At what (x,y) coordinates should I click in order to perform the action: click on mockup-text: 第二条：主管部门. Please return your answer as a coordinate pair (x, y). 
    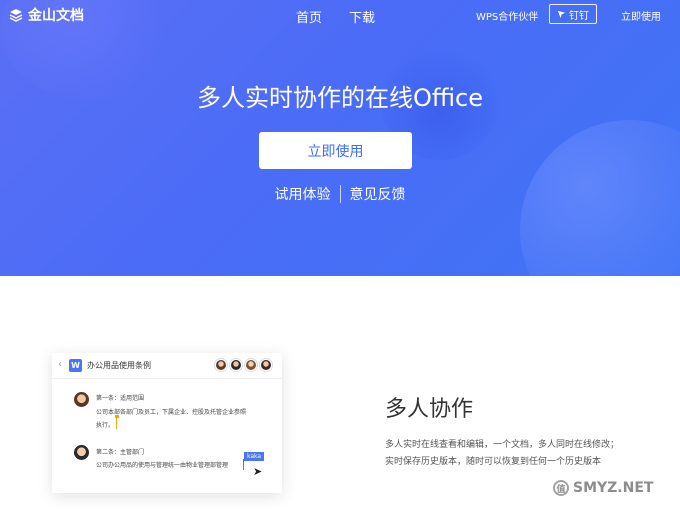
    Looking at the image, I should click on (120, 452).